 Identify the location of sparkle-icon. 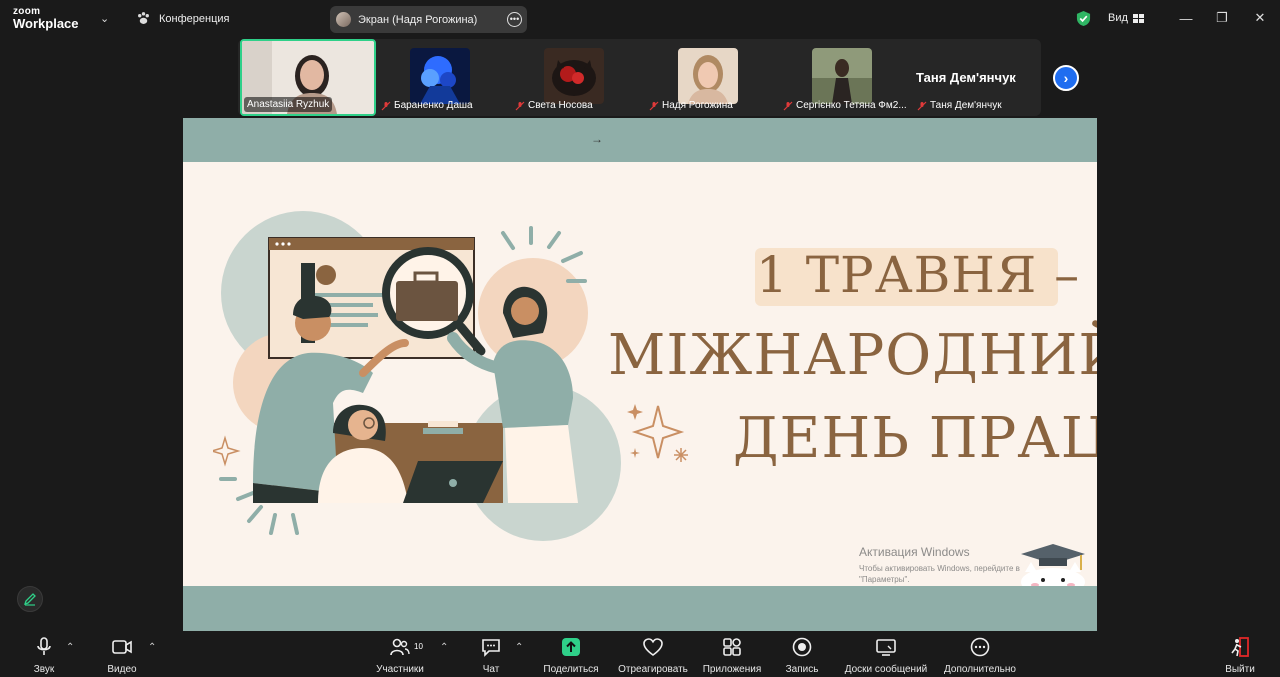
(657, 433).